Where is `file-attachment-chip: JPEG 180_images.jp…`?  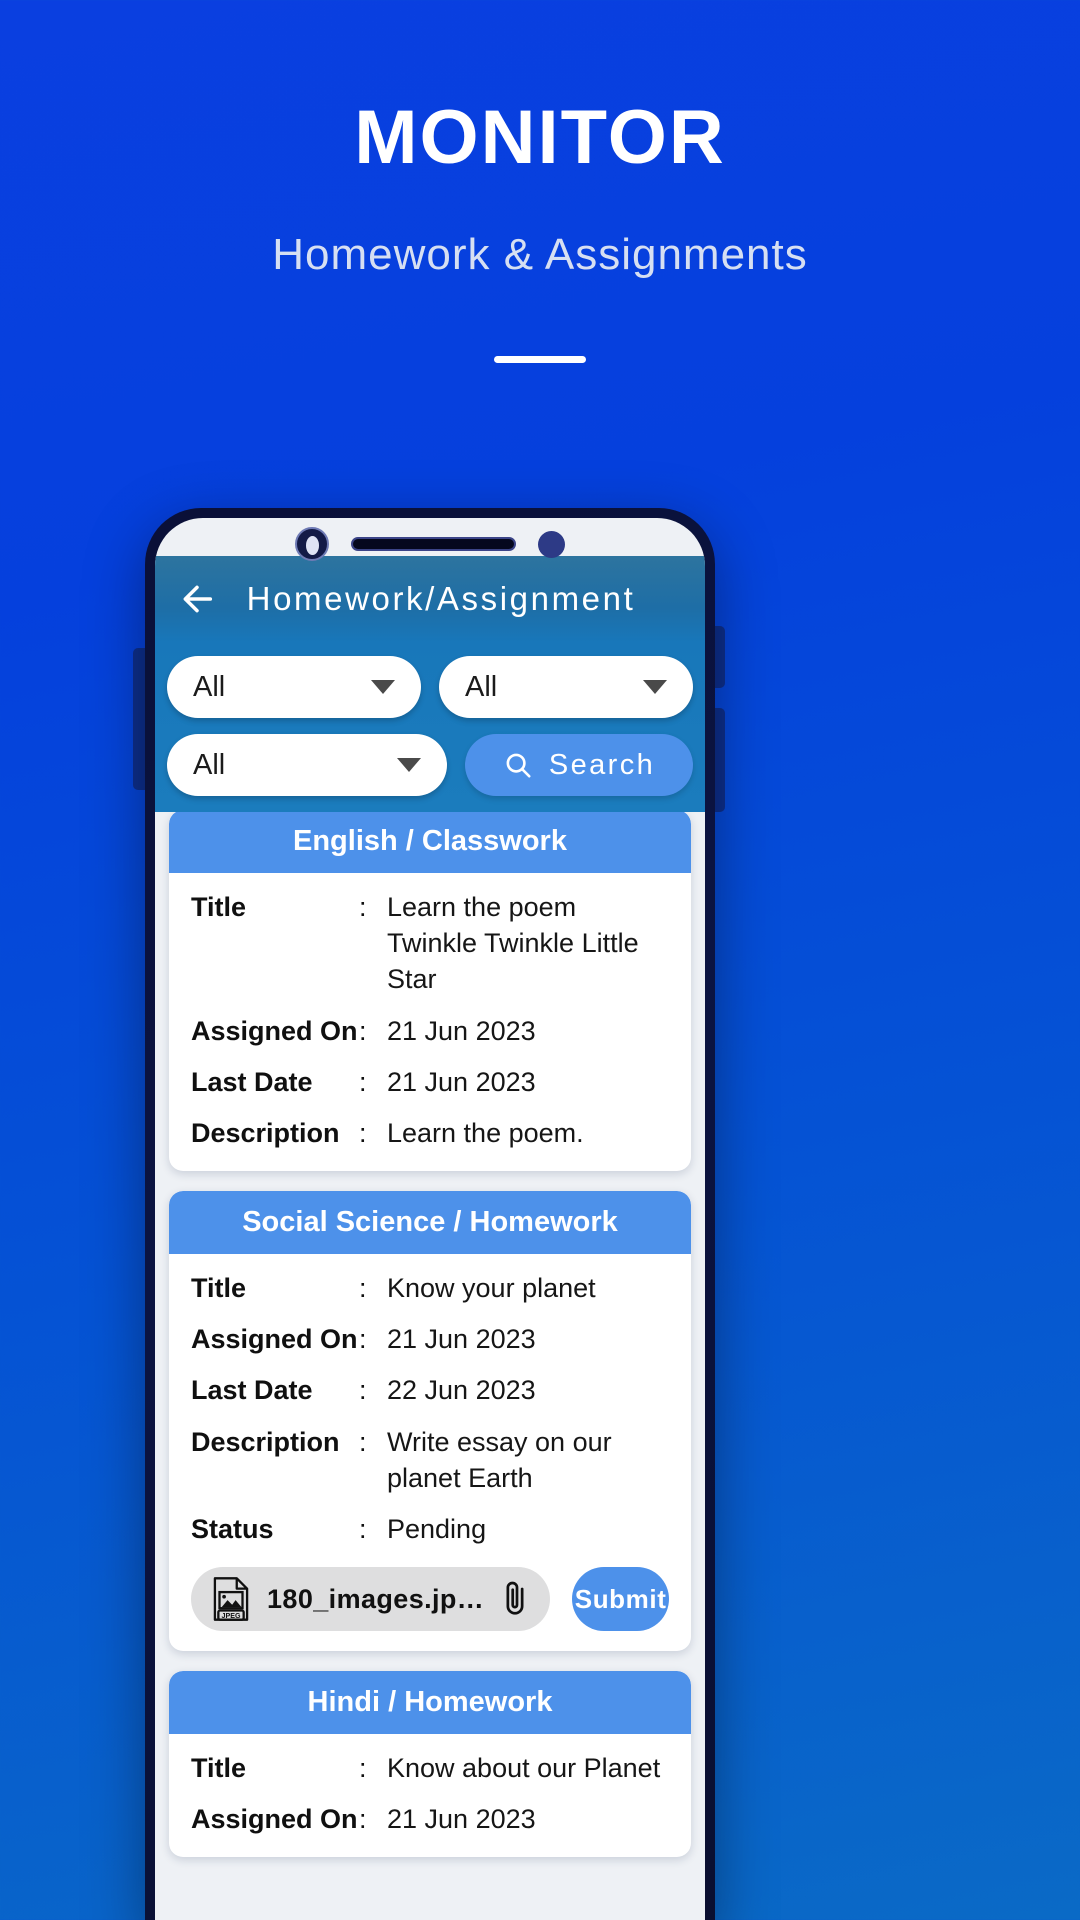
file-attachment-chip: JPEG 180_images.jp… is located at coordinates (371, 1599).